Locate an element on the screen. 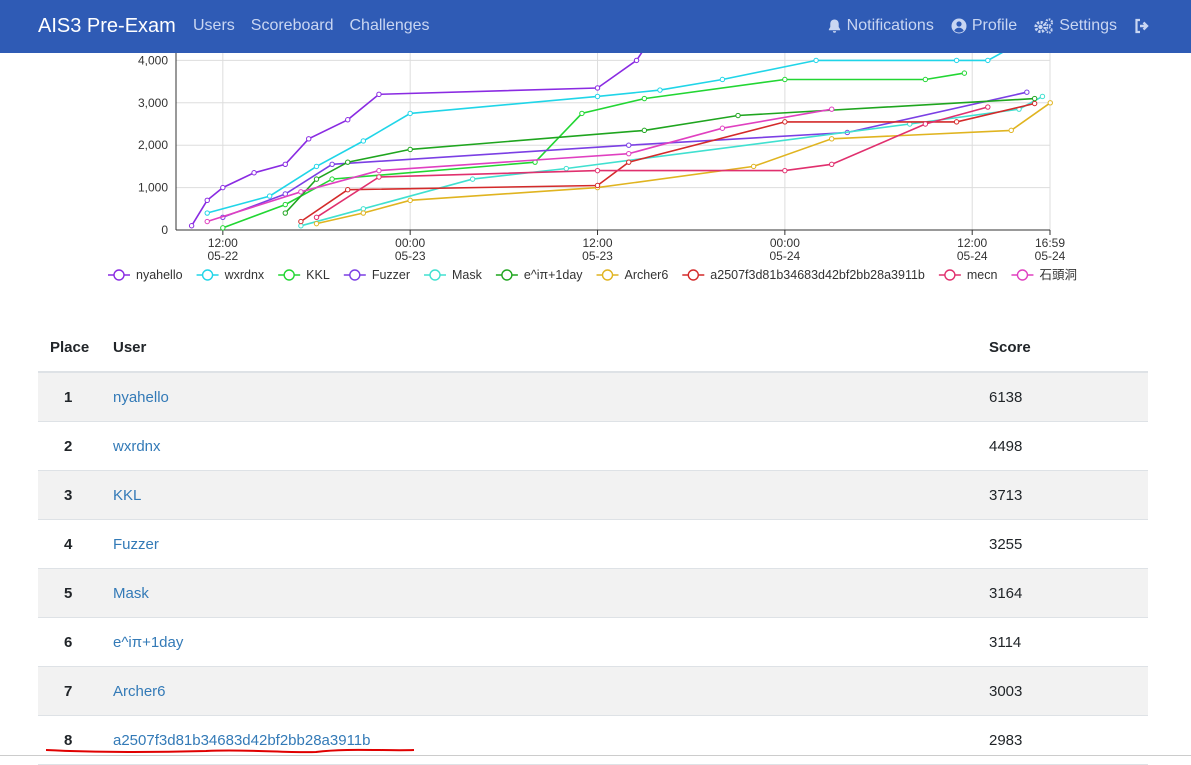  row-place: 3 is located at coordinates (68, 495).